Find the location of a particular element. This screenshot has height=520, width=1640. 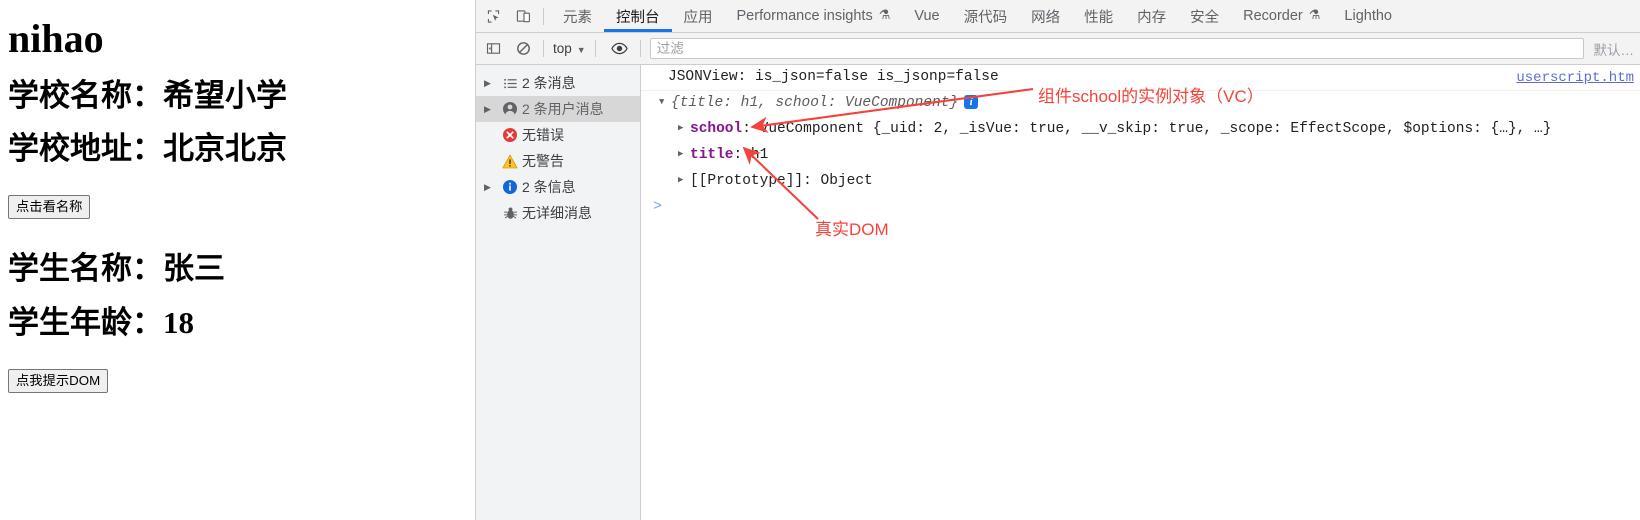

console-object-summary-row: ▼ {title: h1, school: VueComponent} i is located at coordinates (1140, 104).